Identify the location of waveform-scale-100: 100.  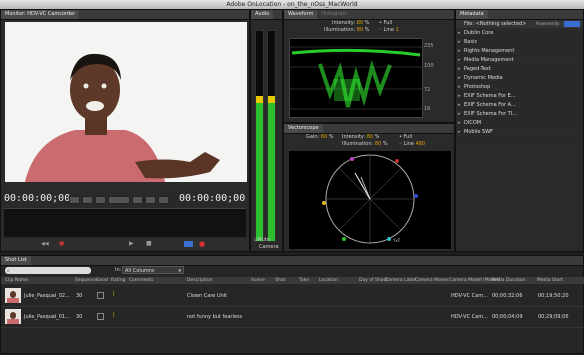
(429, 66).